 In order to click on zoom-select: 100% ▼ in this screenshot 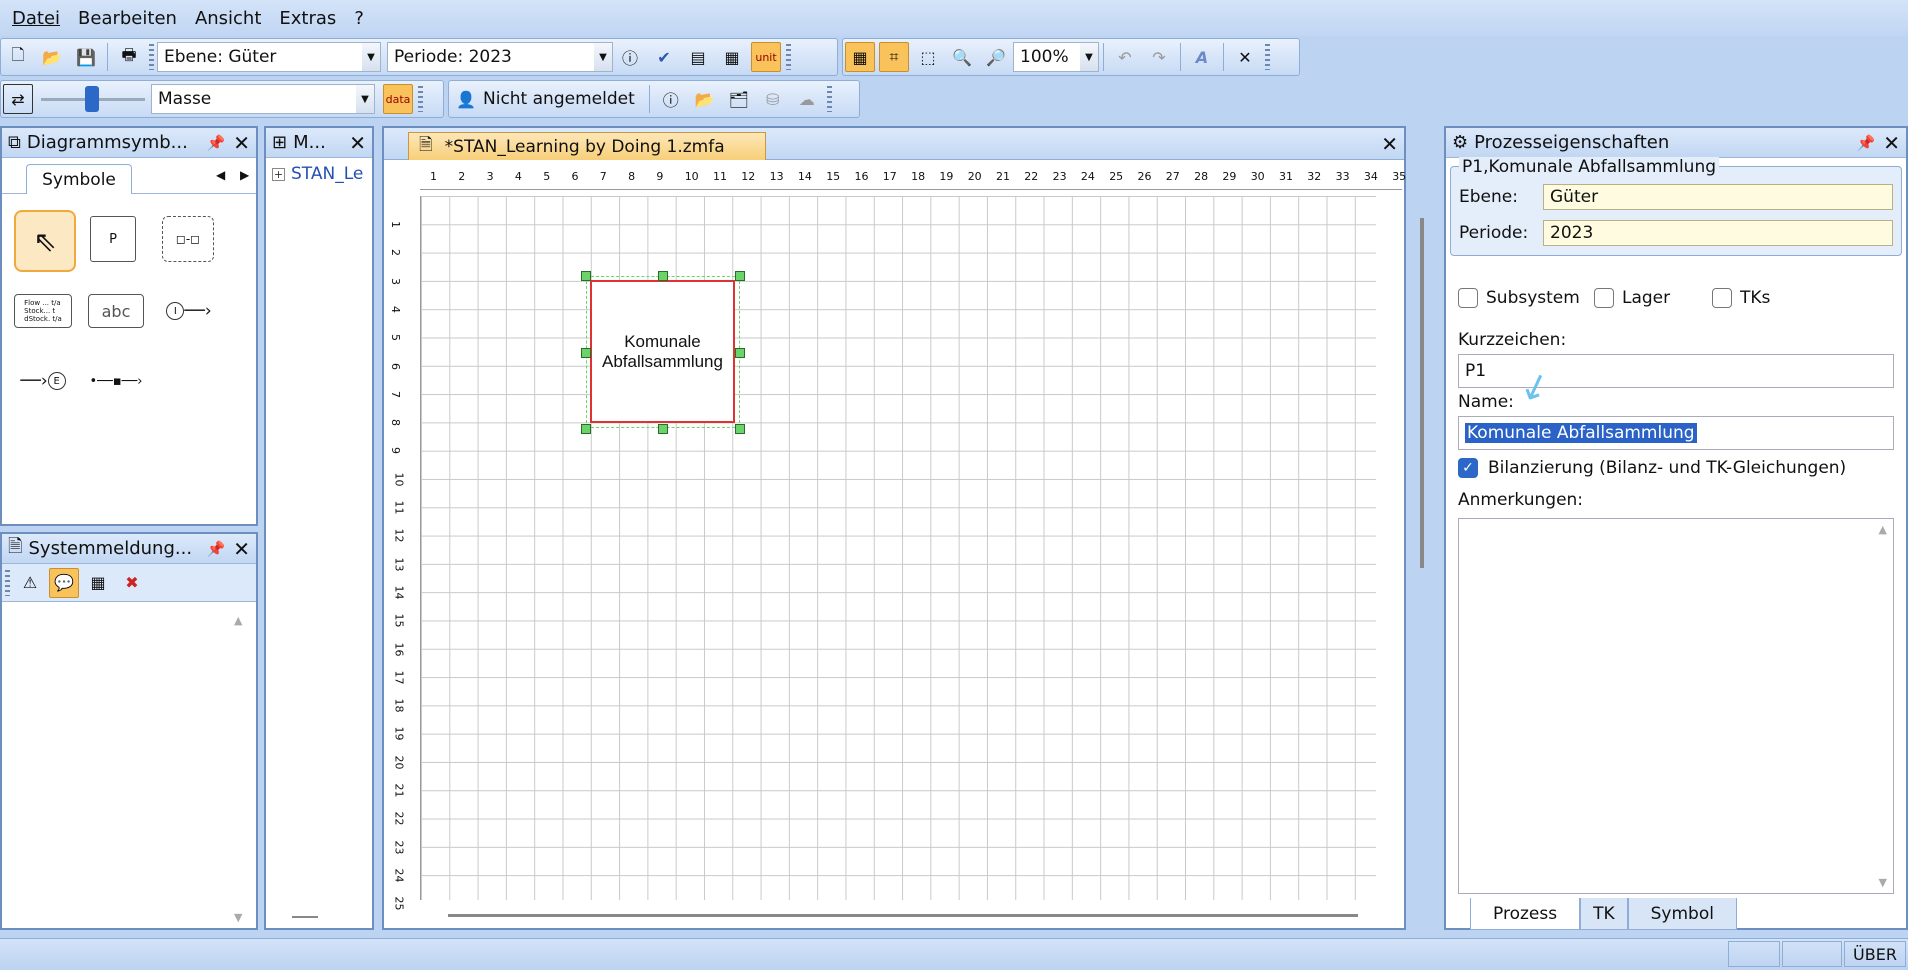, I will do `click(1056, 57)`.